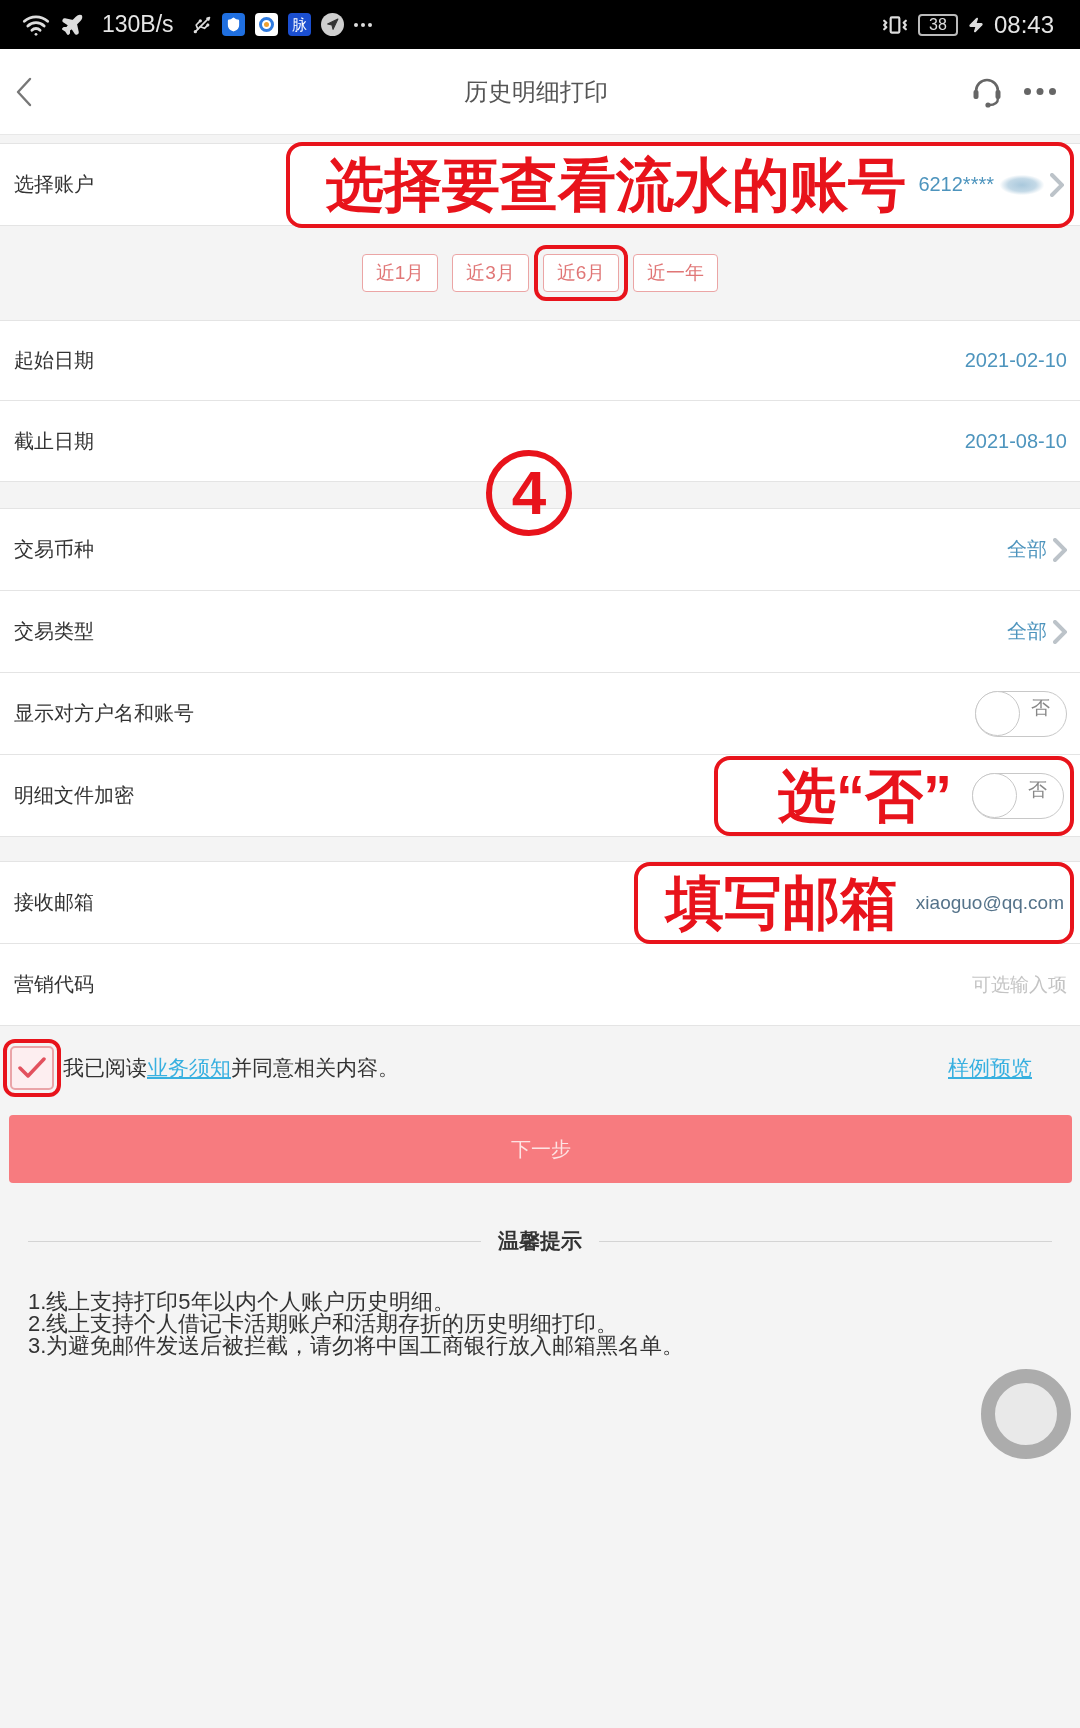 The image size is (1080, 1728). Describe the element at coordinates (616, 184) in the screenshot. I see `annotation-text: 选择要查看流水的账号` at that location.